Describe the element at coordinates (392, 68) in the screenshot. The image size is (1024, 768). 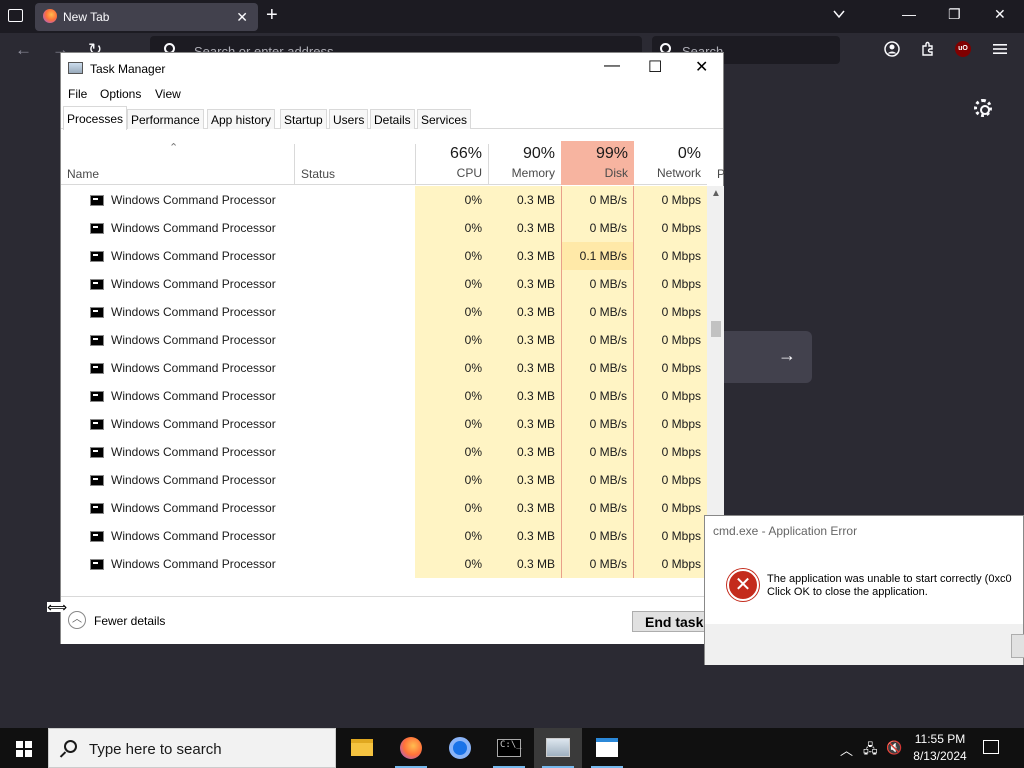
I see `task-manager-titlebar: Task Manager — ☐ ✕` at that location.